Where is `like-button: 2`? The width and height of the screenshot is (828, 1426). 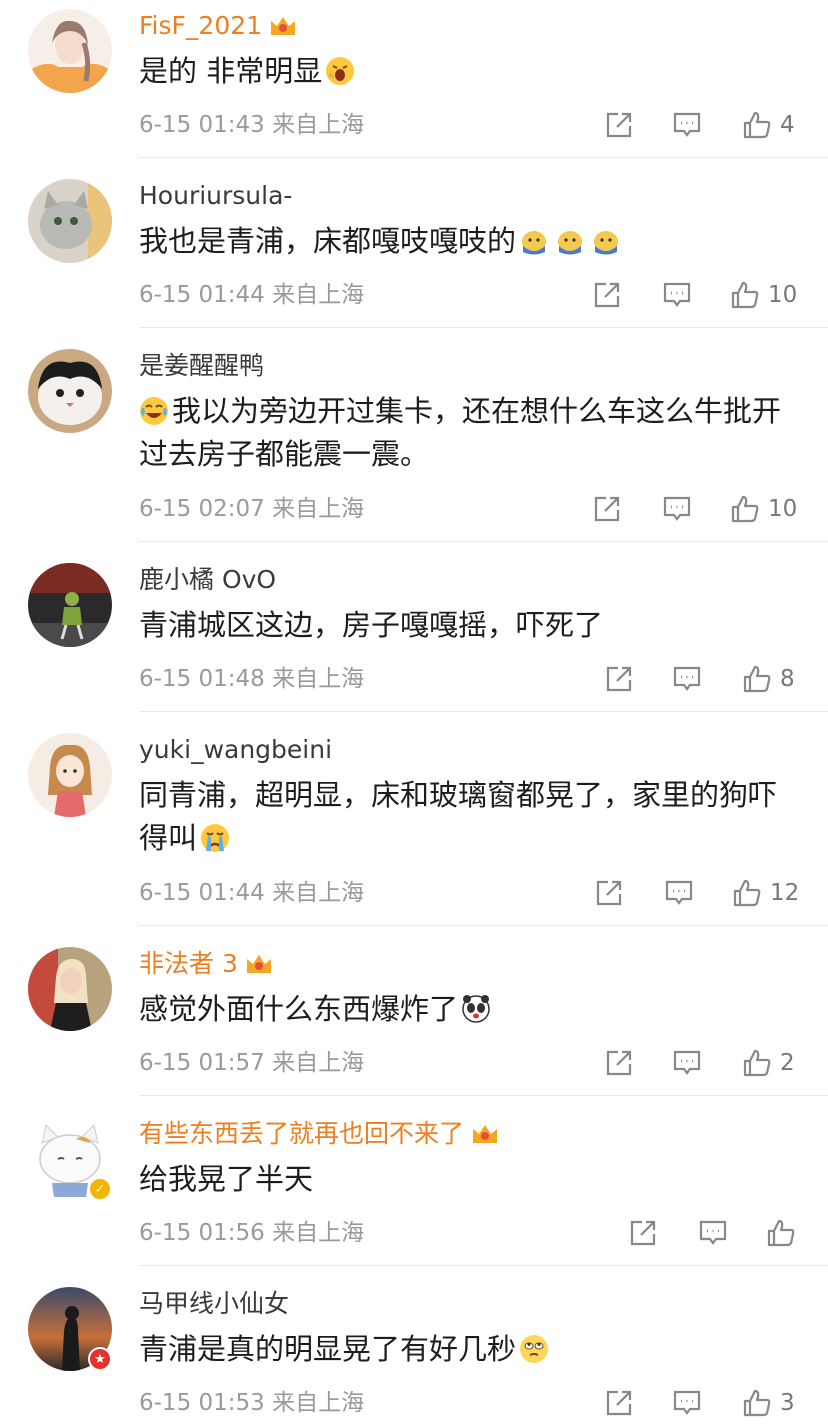 like-button: 2 is located at coordinates (768, 1063).